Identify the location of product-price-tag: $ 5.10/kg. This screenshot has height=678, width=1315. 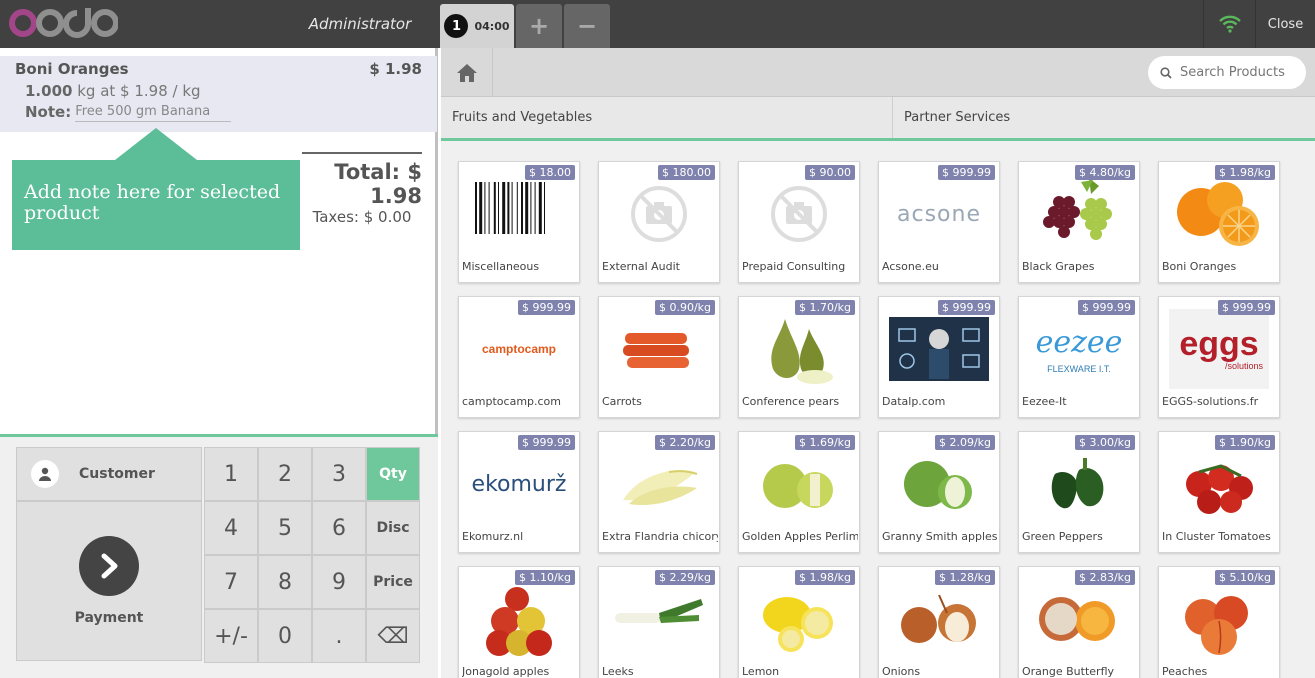
(1244, 577).